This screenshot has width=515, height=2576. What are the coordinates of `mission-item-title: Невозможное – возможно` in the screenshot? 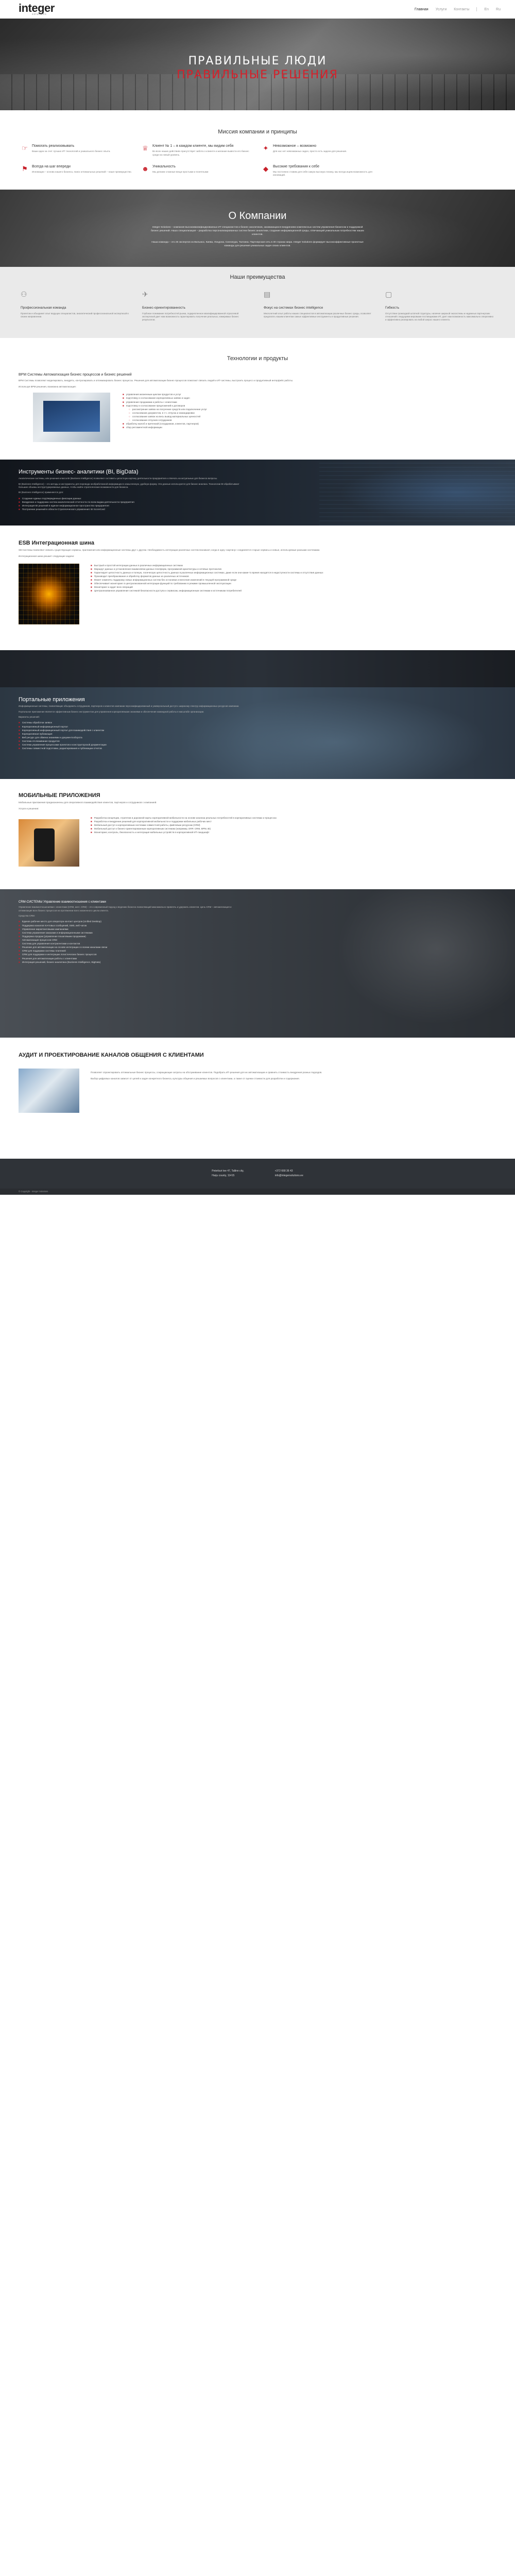 It's located at (295, 146).